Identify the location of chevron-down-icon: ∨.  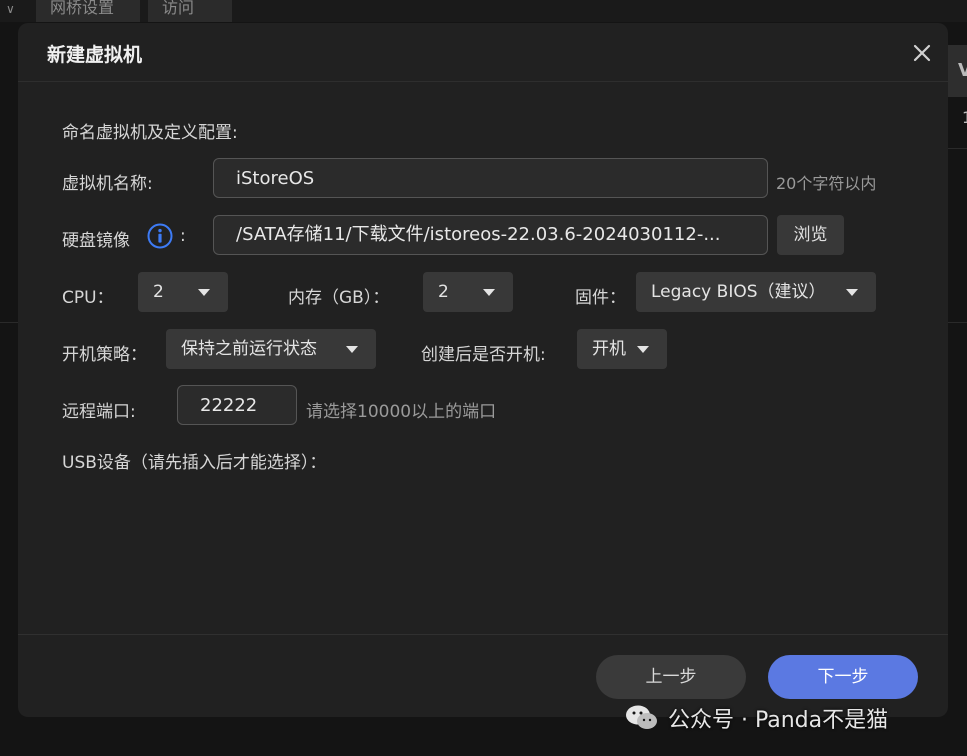
(10, 9).